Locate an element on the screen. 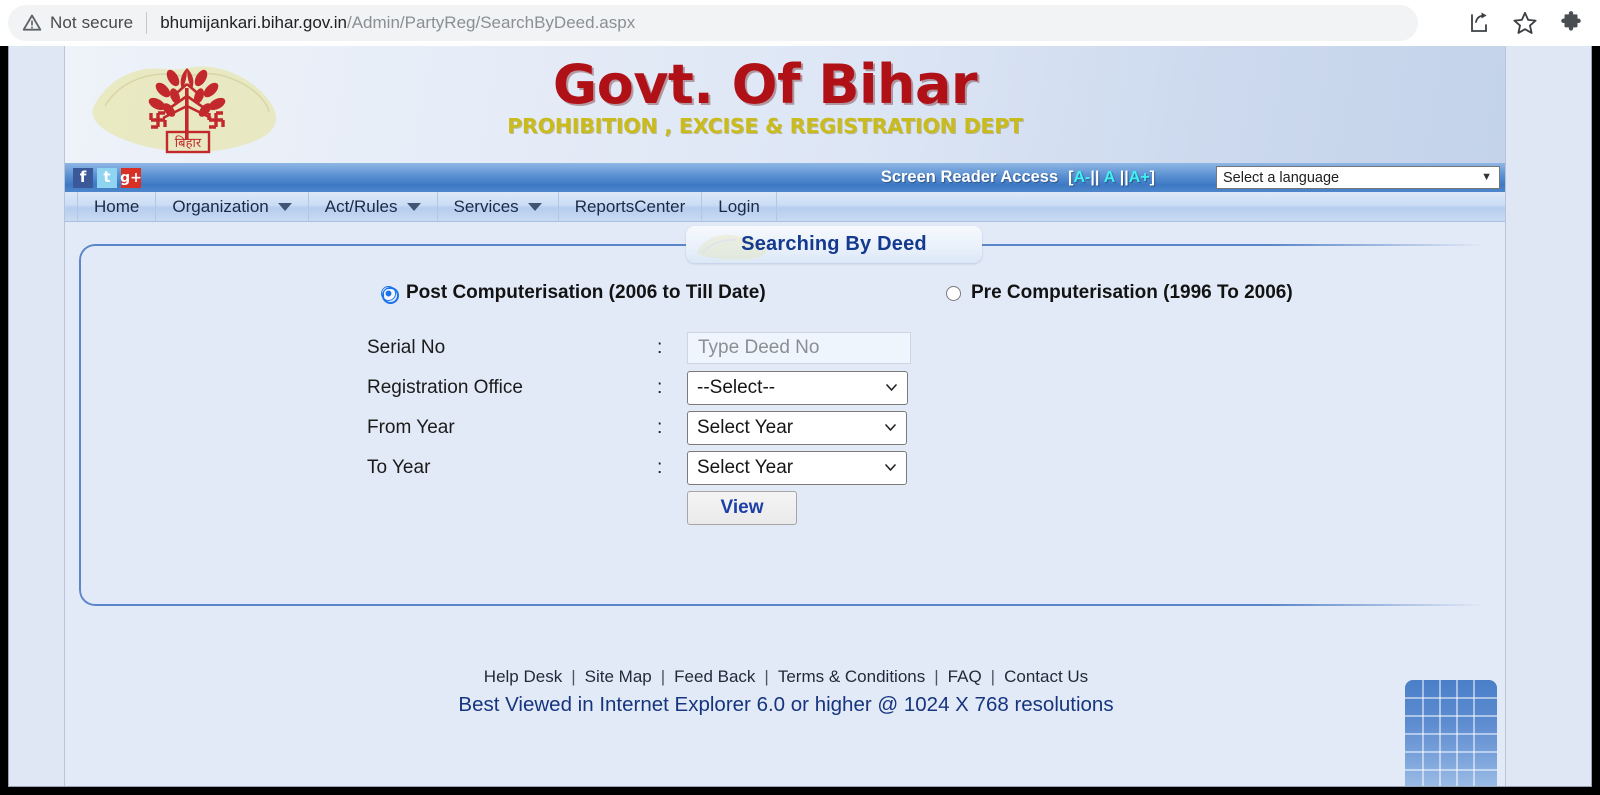  nav-label: ReportsCenter is located at coordinates (630, 206).